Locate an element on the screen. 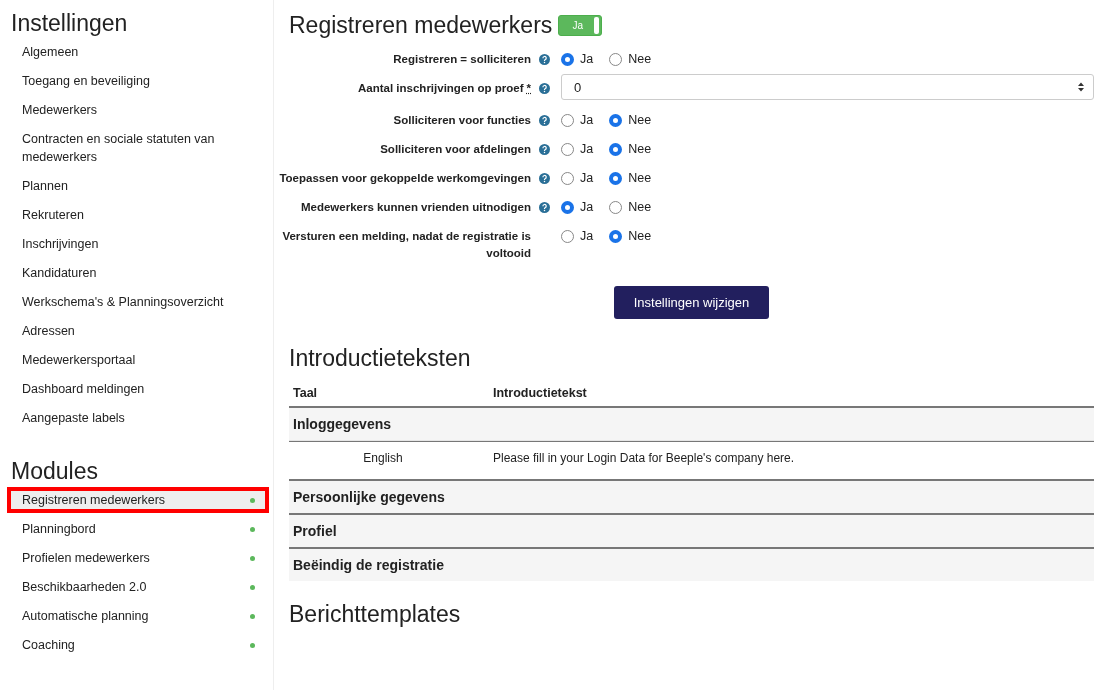  sidebar-item: Plannen is located at coordinates (138, 186).